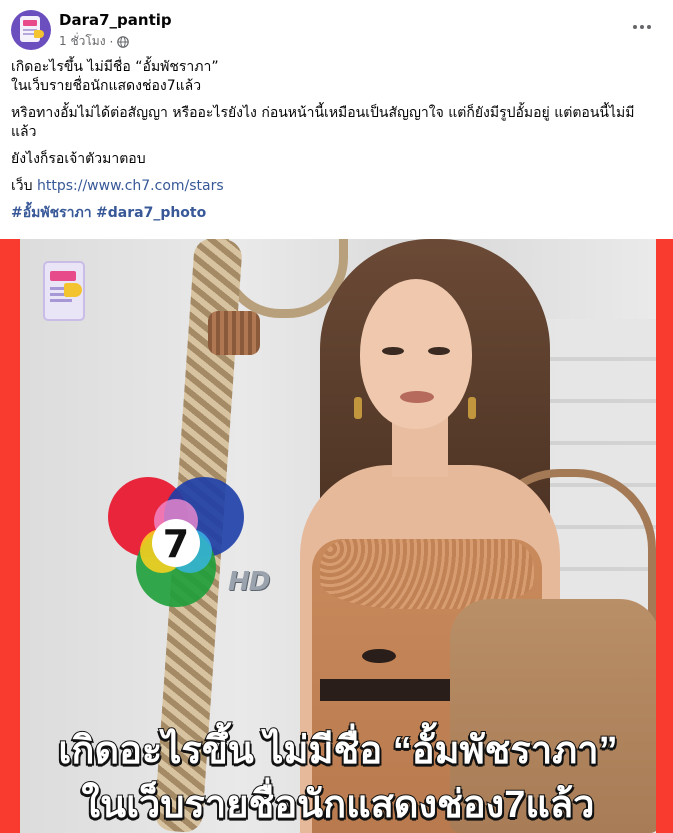 The width and height of the screenshot is (673, 833). Describe the element at coordinates (176, 544) in the screenshot. I see `channel-number: 7` at that location.